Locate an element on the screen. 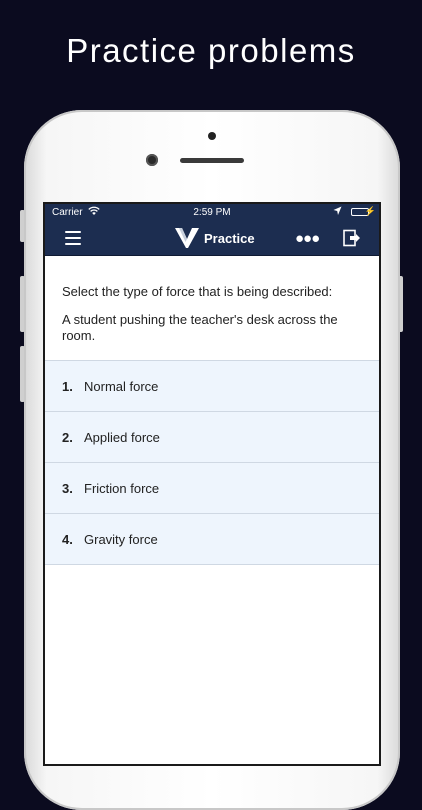  app-navbar: Practice ●●● is located at coordinates (212, 238).